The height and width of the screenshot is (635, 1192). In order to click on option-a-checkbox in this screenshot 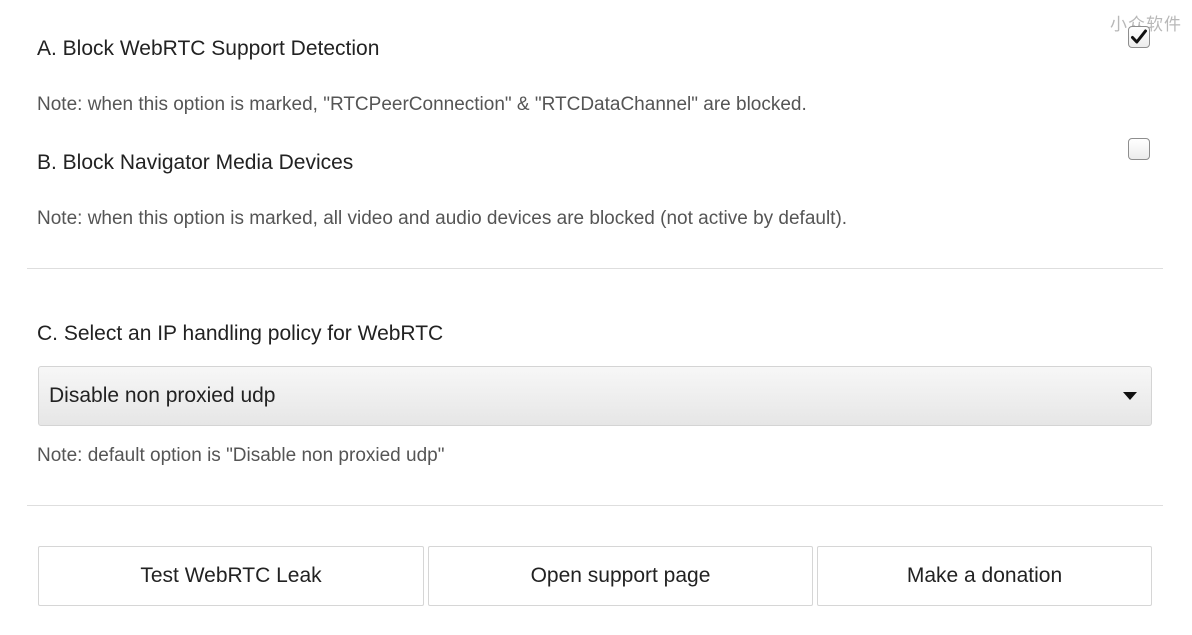, I will do `click(1139, 37)`.